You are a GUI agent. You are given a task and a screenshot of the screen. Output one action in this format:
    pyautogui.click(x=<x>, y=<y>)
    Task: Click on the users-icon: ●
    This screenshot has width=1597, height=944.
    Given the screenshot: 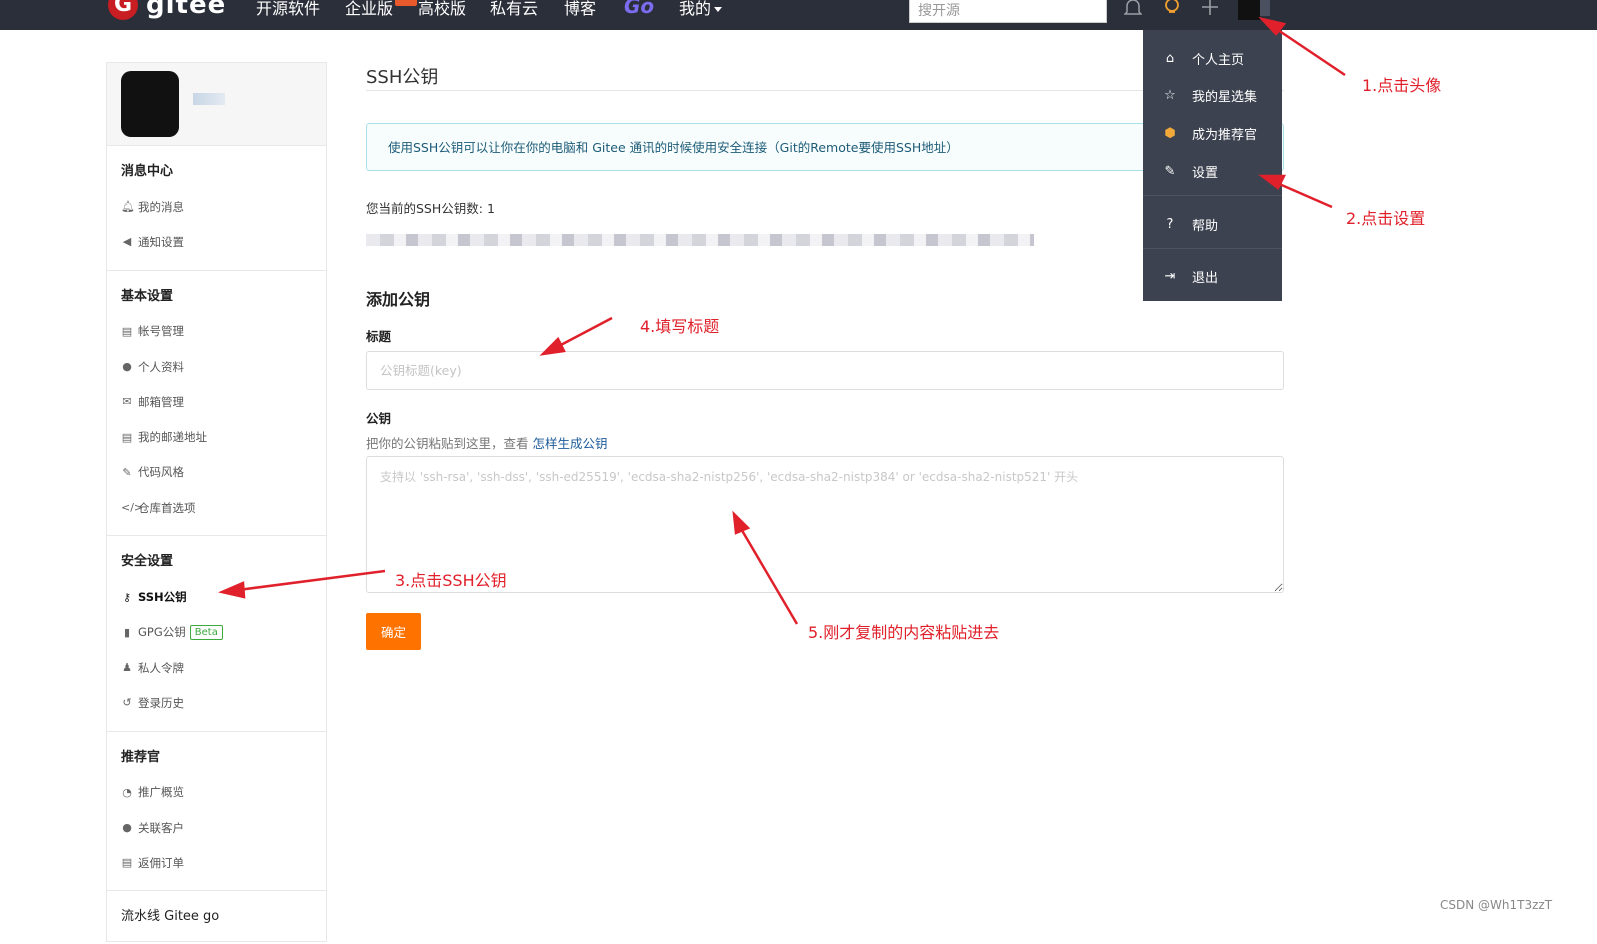 What is the action you would take?
    pyautogui.click(x=127, y=827)
    